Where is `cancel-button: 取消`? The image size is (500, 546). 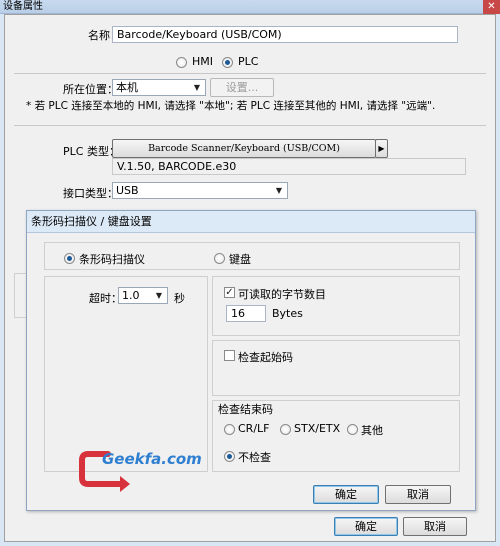 cancel-button: 取消 is located at coordinates (435, 526).